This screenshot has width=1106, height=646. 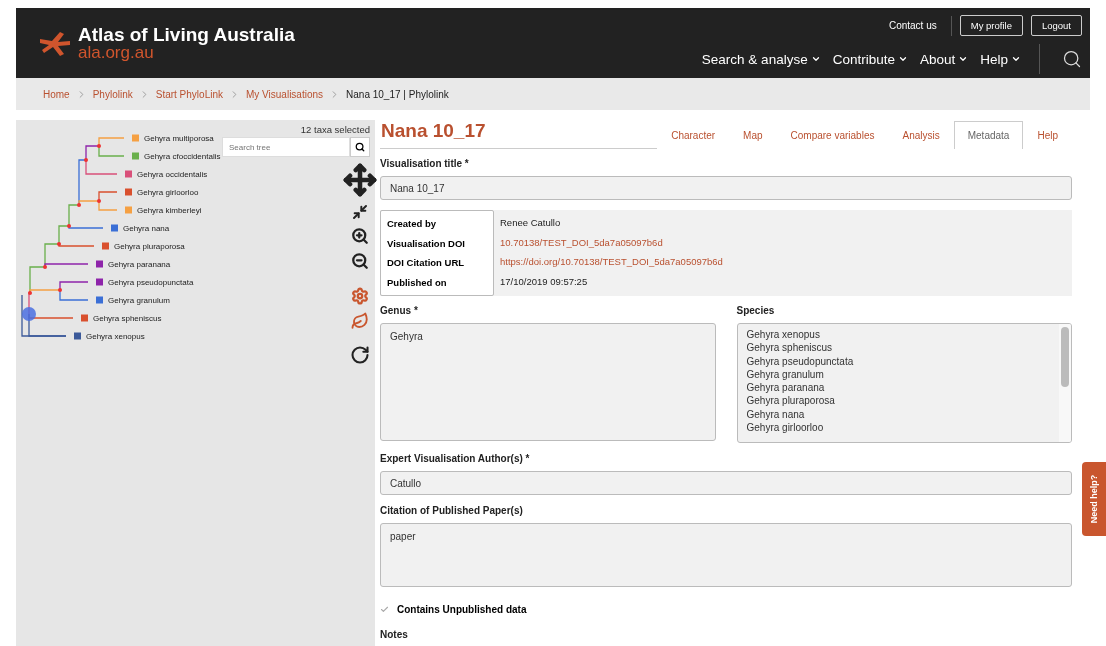 I want to click on breadcrumb-link: My Visualisations, so click(x=285, y=94).